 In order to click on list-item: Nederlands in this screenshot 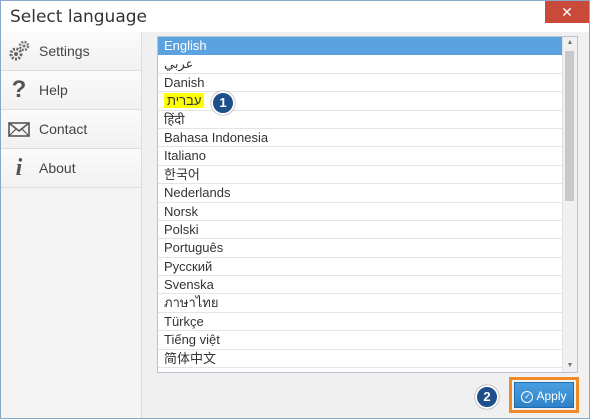, I will do `click(360, 193)`.